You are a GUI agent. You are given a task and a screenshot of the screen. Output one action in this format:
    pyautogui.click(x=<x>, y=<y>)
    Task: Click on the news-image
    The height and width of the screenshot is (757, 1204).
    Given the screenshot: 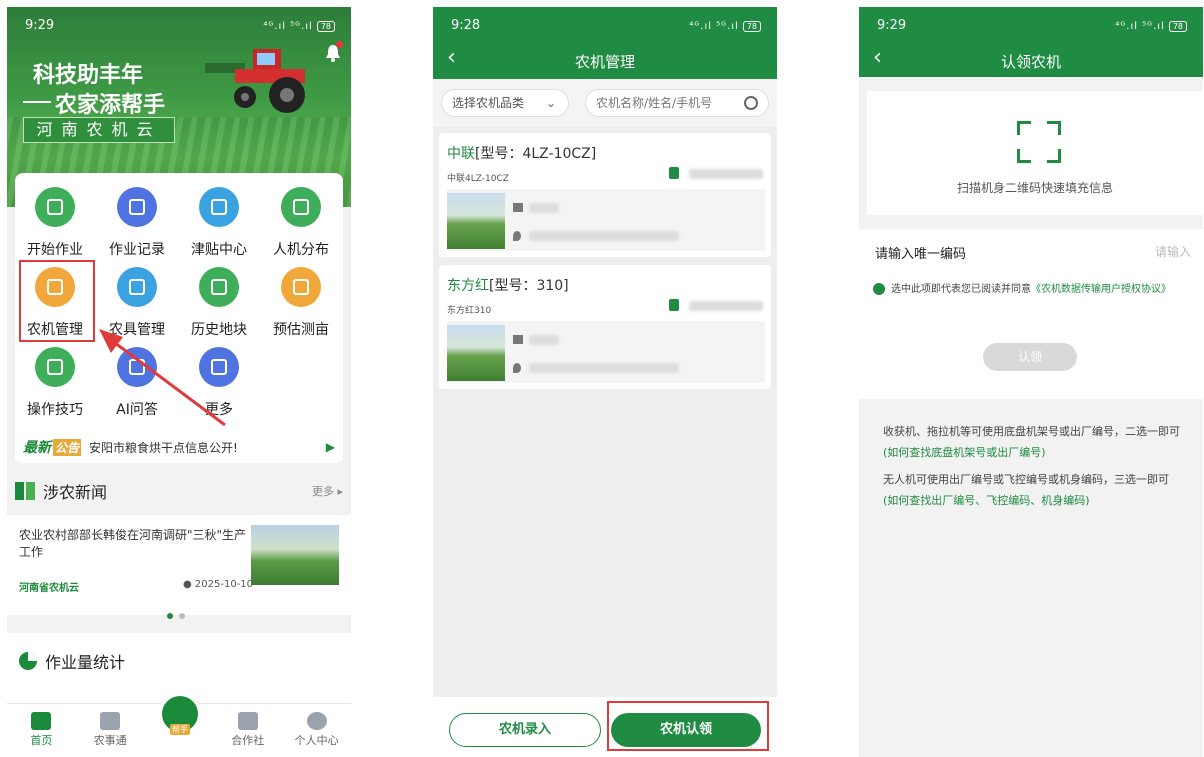 What is the action you would take?
    pyautogui.click(x=295, y=555)
    